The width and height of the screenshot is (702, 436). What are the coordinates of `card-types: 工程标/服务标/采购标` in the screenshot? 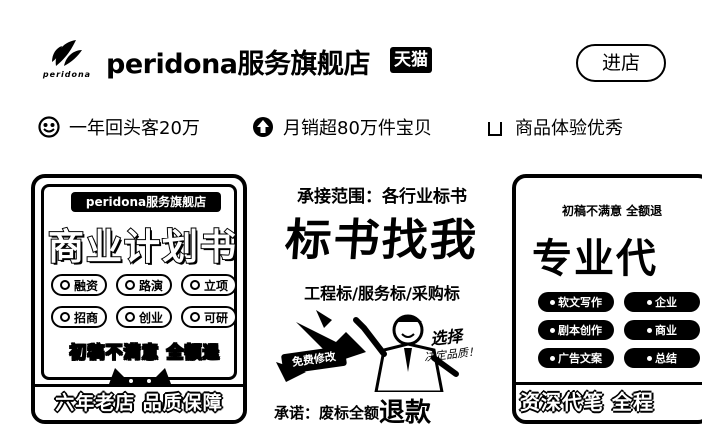 It's located at (382, 293).